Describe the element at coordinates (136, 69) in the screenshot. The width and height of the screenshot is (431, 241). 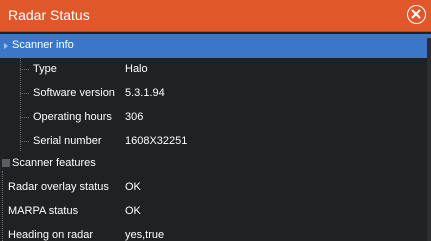
I see `info-value: Halo` at that location.